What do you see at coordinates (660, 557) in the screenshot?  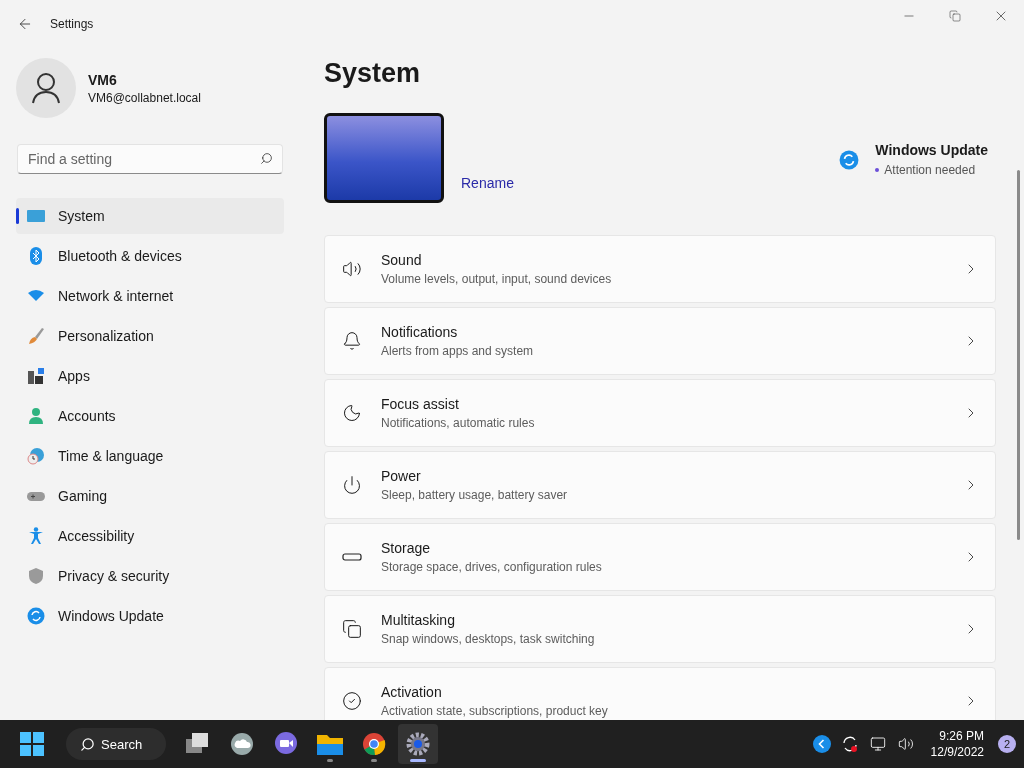 I see `settings-card: Storage Storage space, drives, configuration rules` at bounding box center [660, 557].